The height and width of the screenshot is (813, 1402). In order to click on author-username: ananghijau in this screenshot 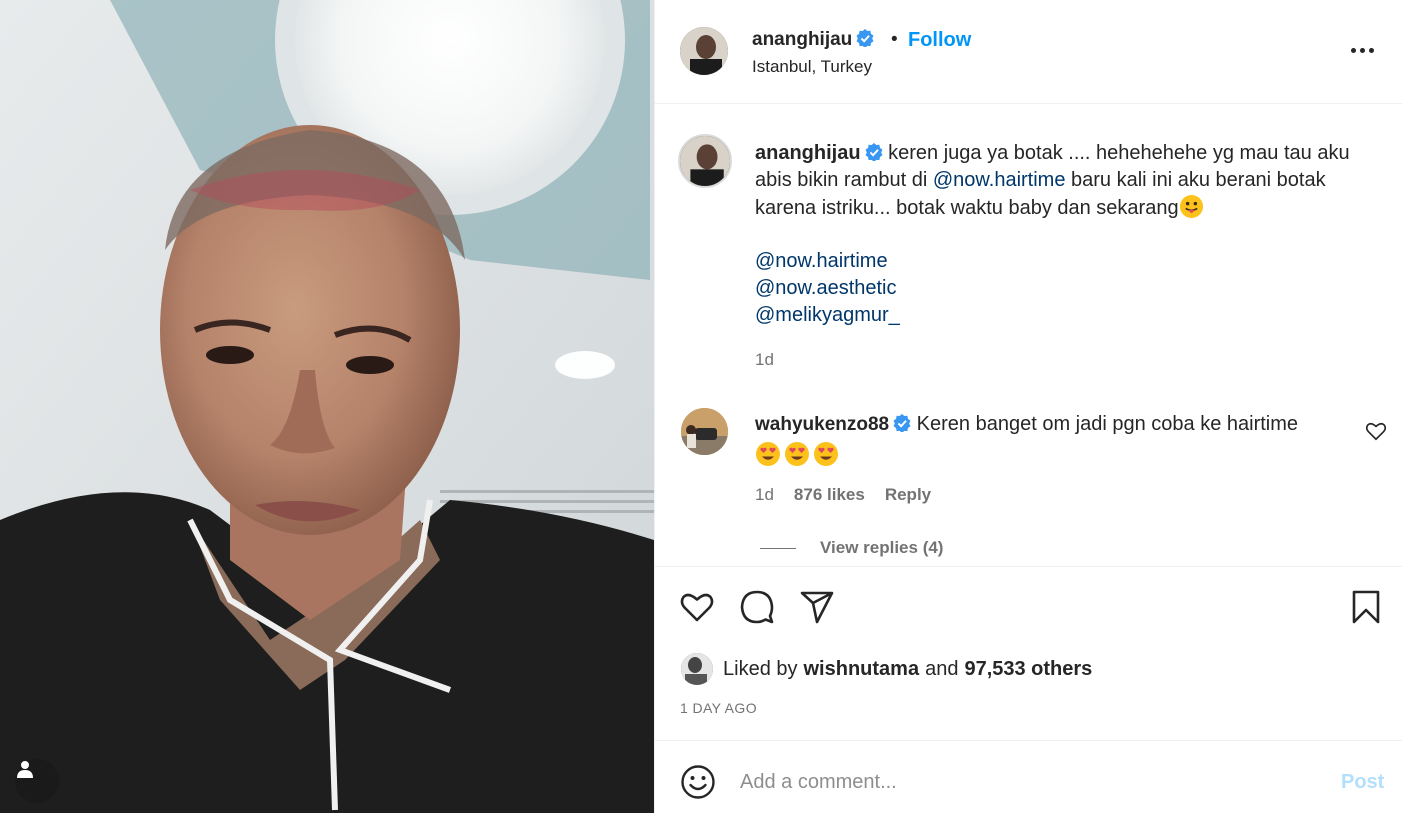, I will do `click(813, 40)`.